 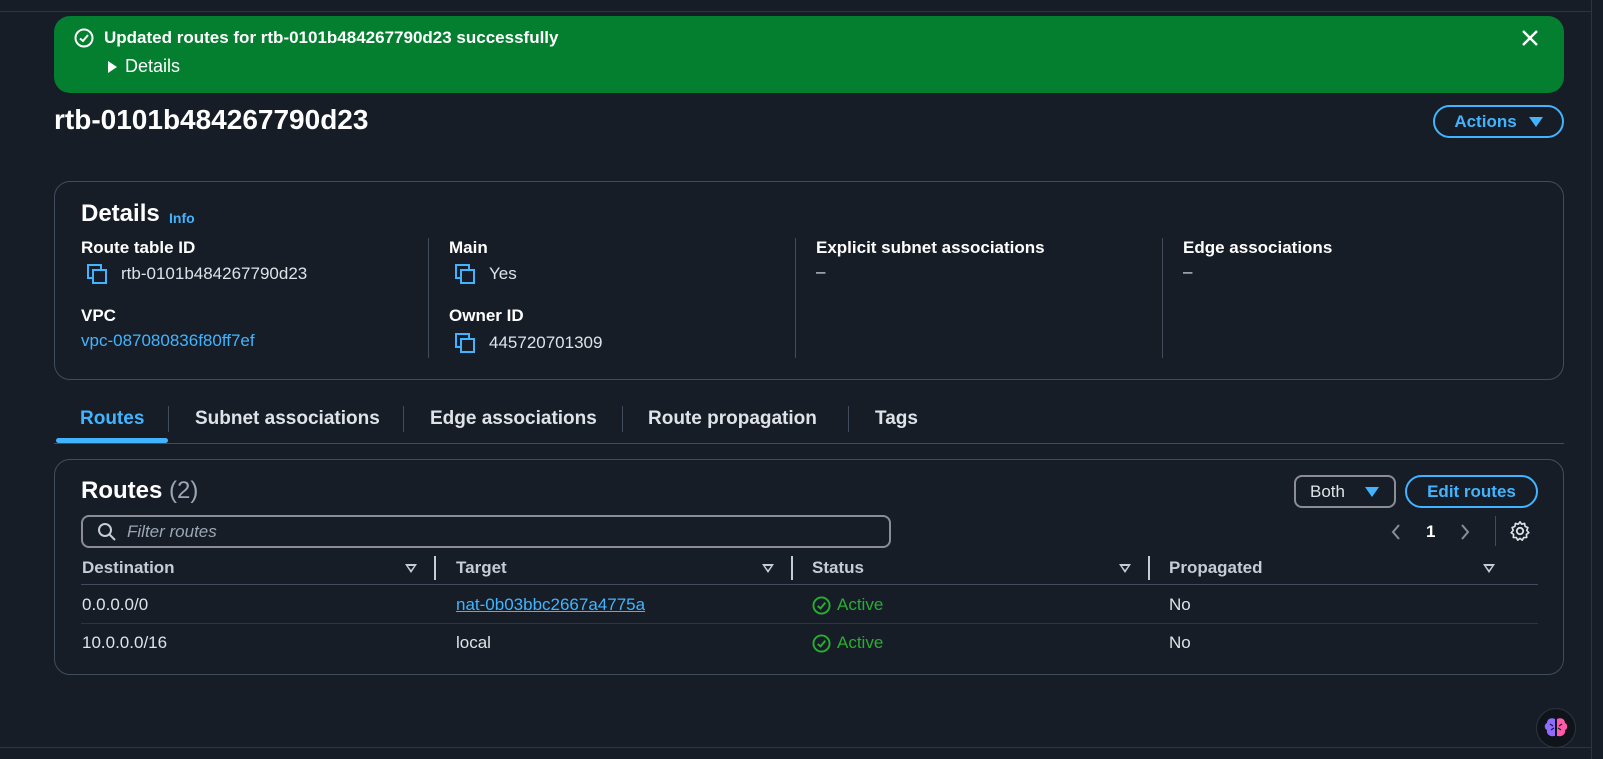 What do you see at coordinates (732, 419) in the screenshot?
I see `tab-route-propagation: Route propagation` at bounding box center [732, 419].